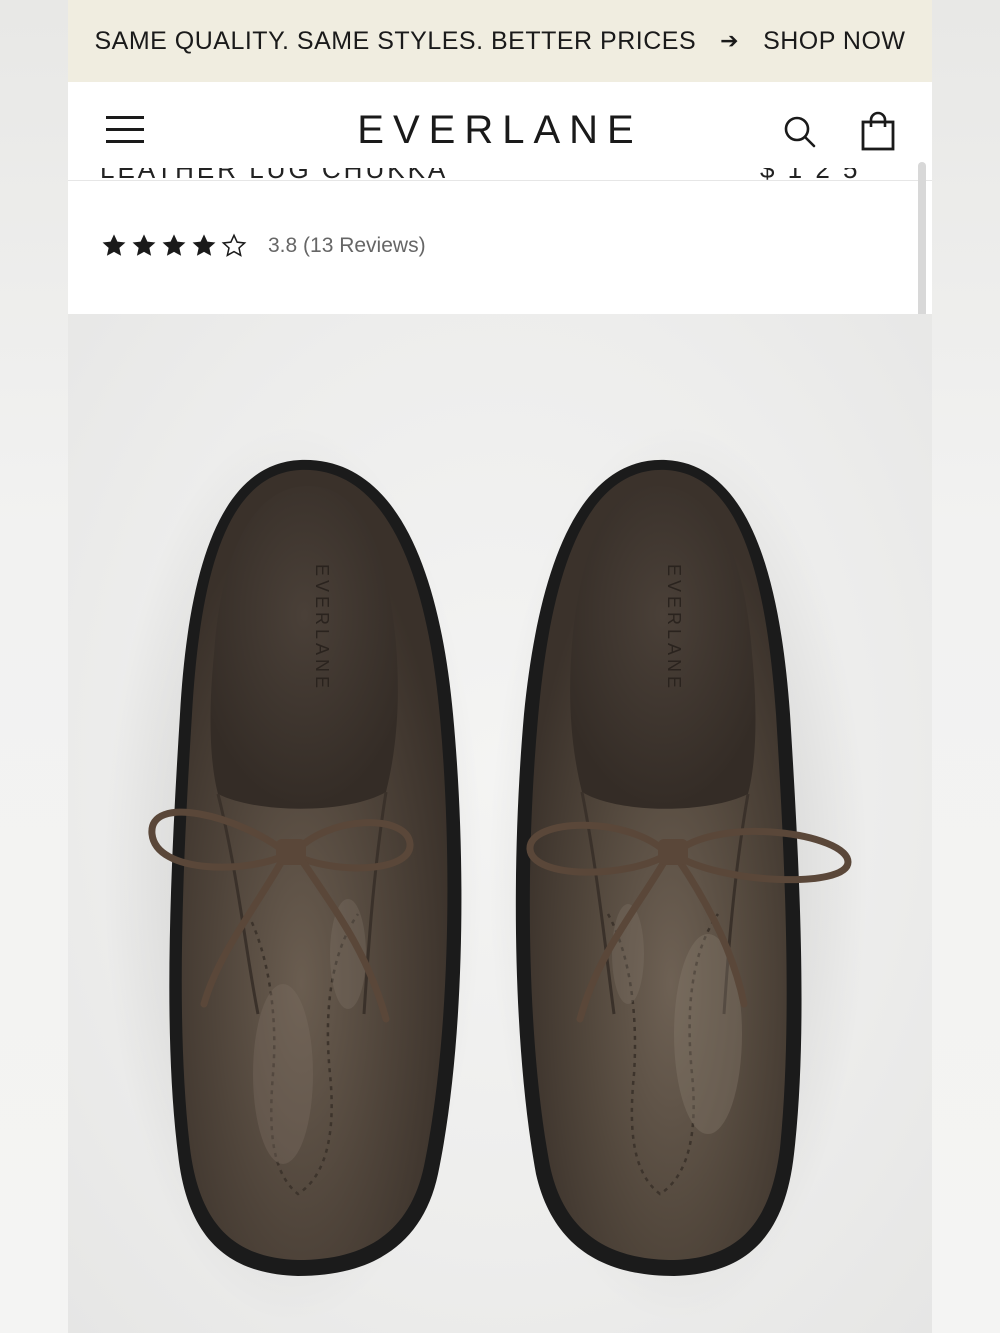 The image size is (1000, 1333). Describe the element at coordinates (263, 246) in the screenshot. I see `product-rating: 3.8 (13 Reviews)` at that location.